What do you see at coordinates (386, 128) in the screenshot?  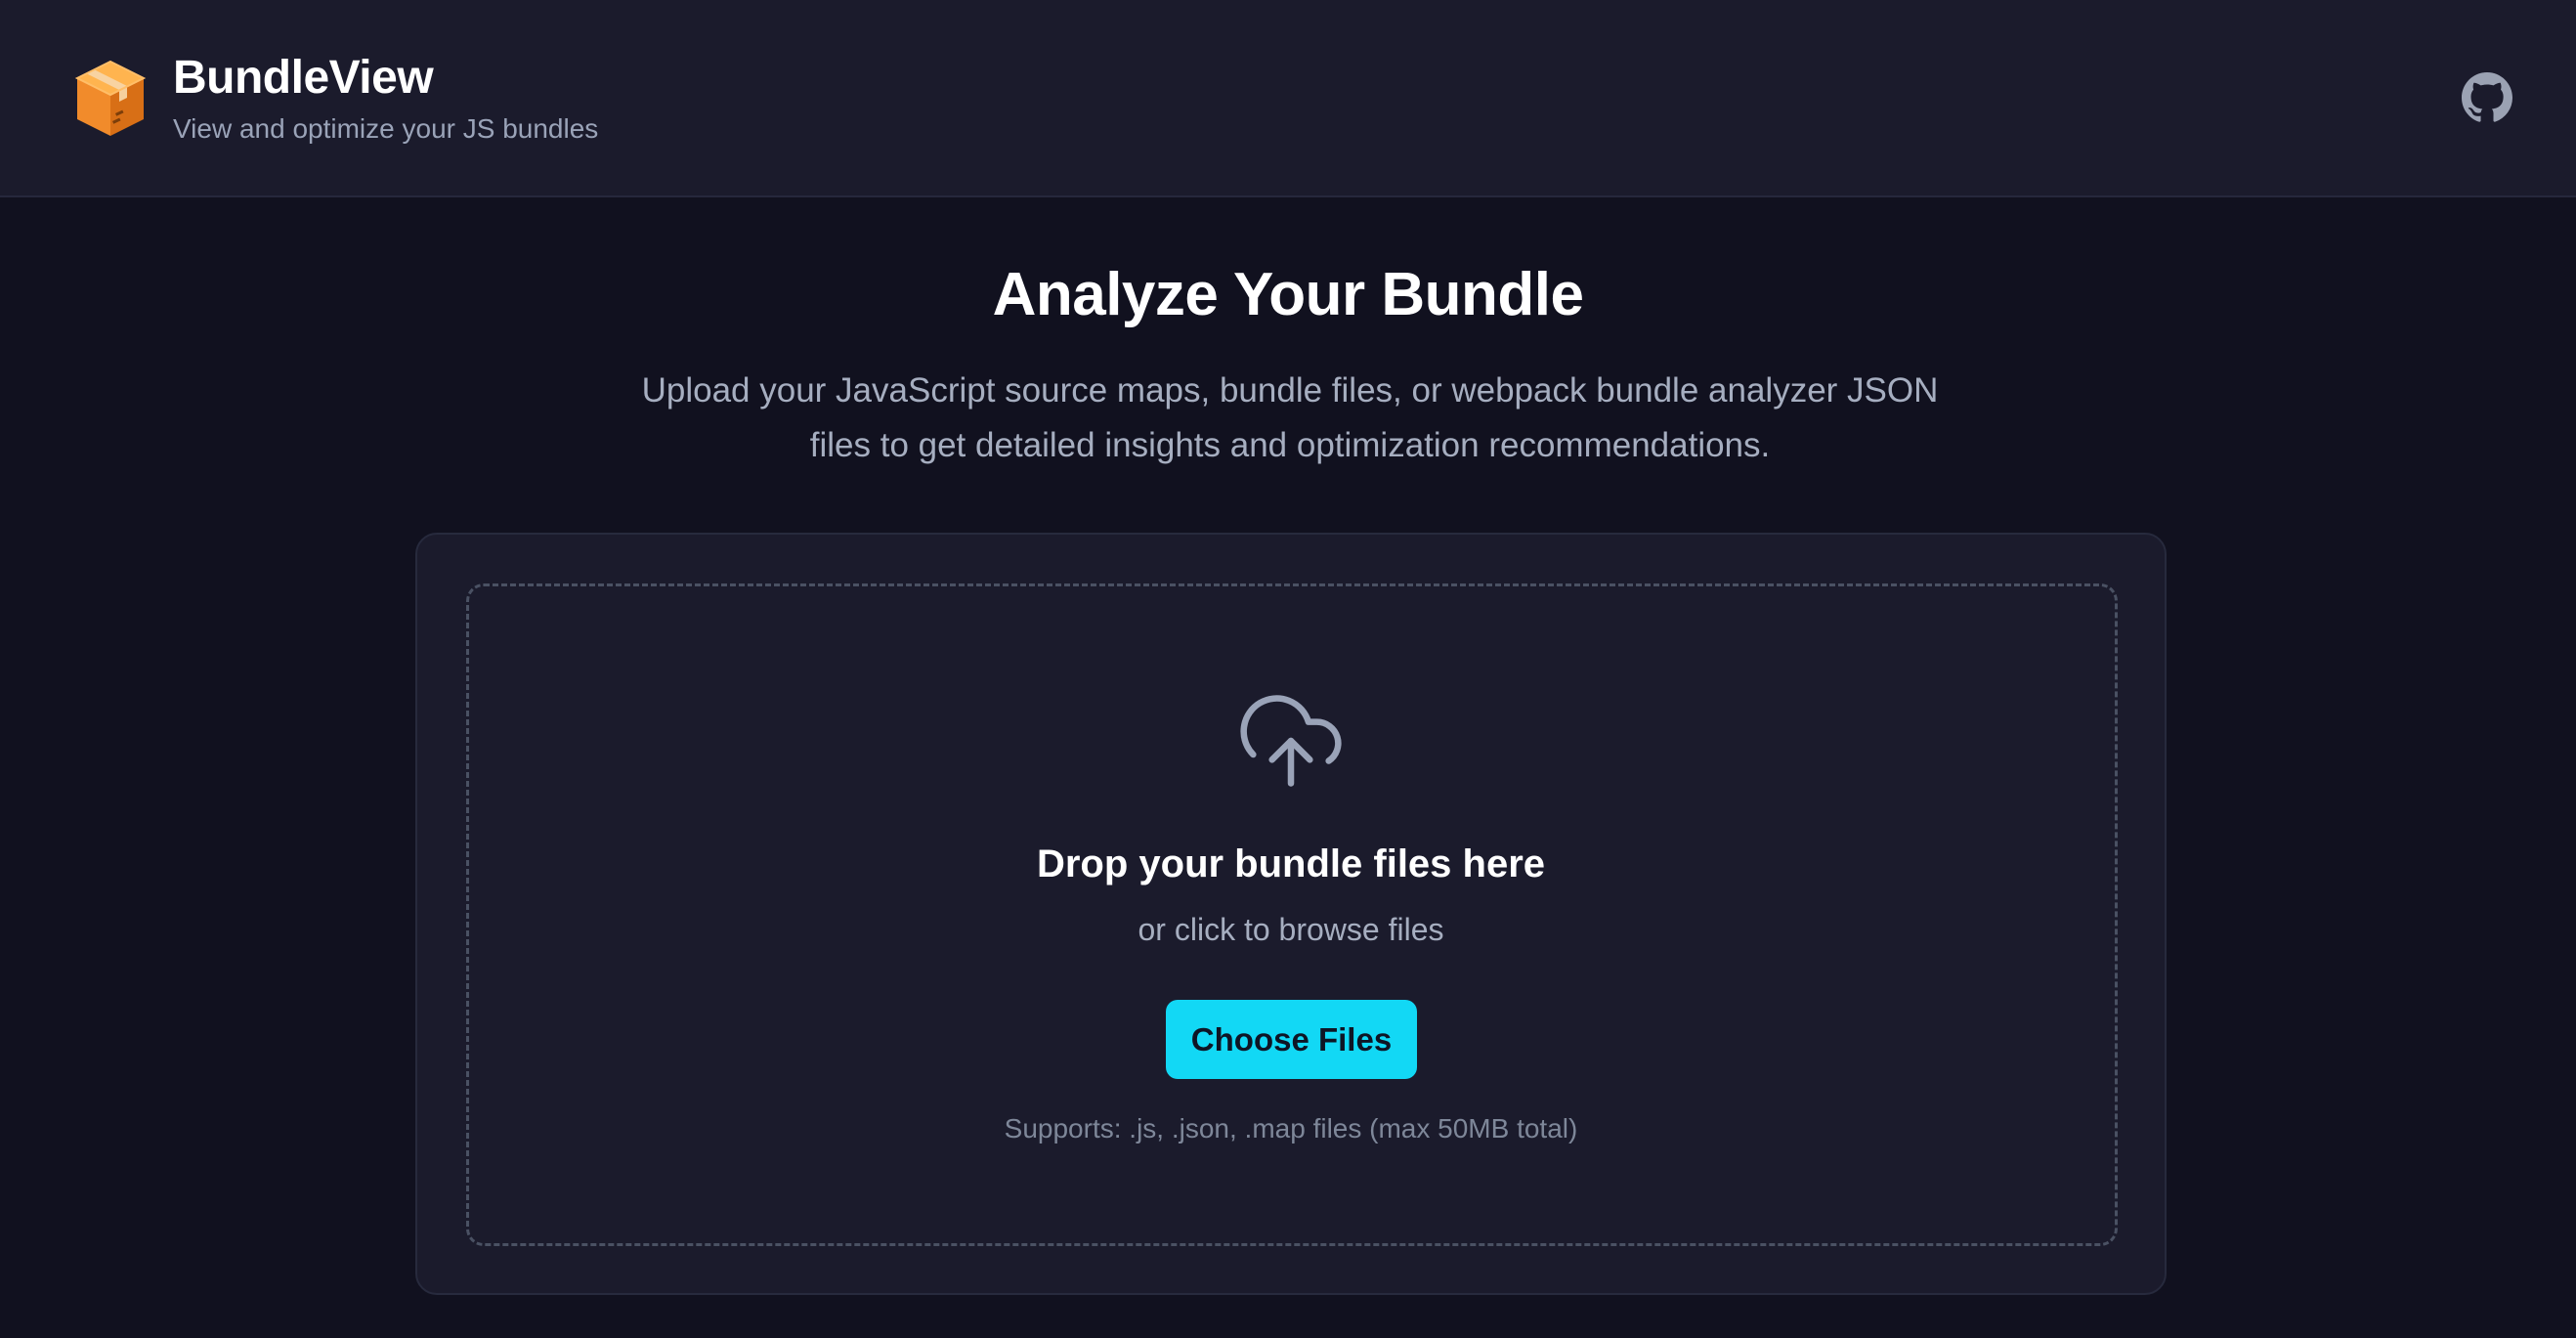 I see `app-subtitle: View and optimize your JS bundles` at bounding box center [386, 128].